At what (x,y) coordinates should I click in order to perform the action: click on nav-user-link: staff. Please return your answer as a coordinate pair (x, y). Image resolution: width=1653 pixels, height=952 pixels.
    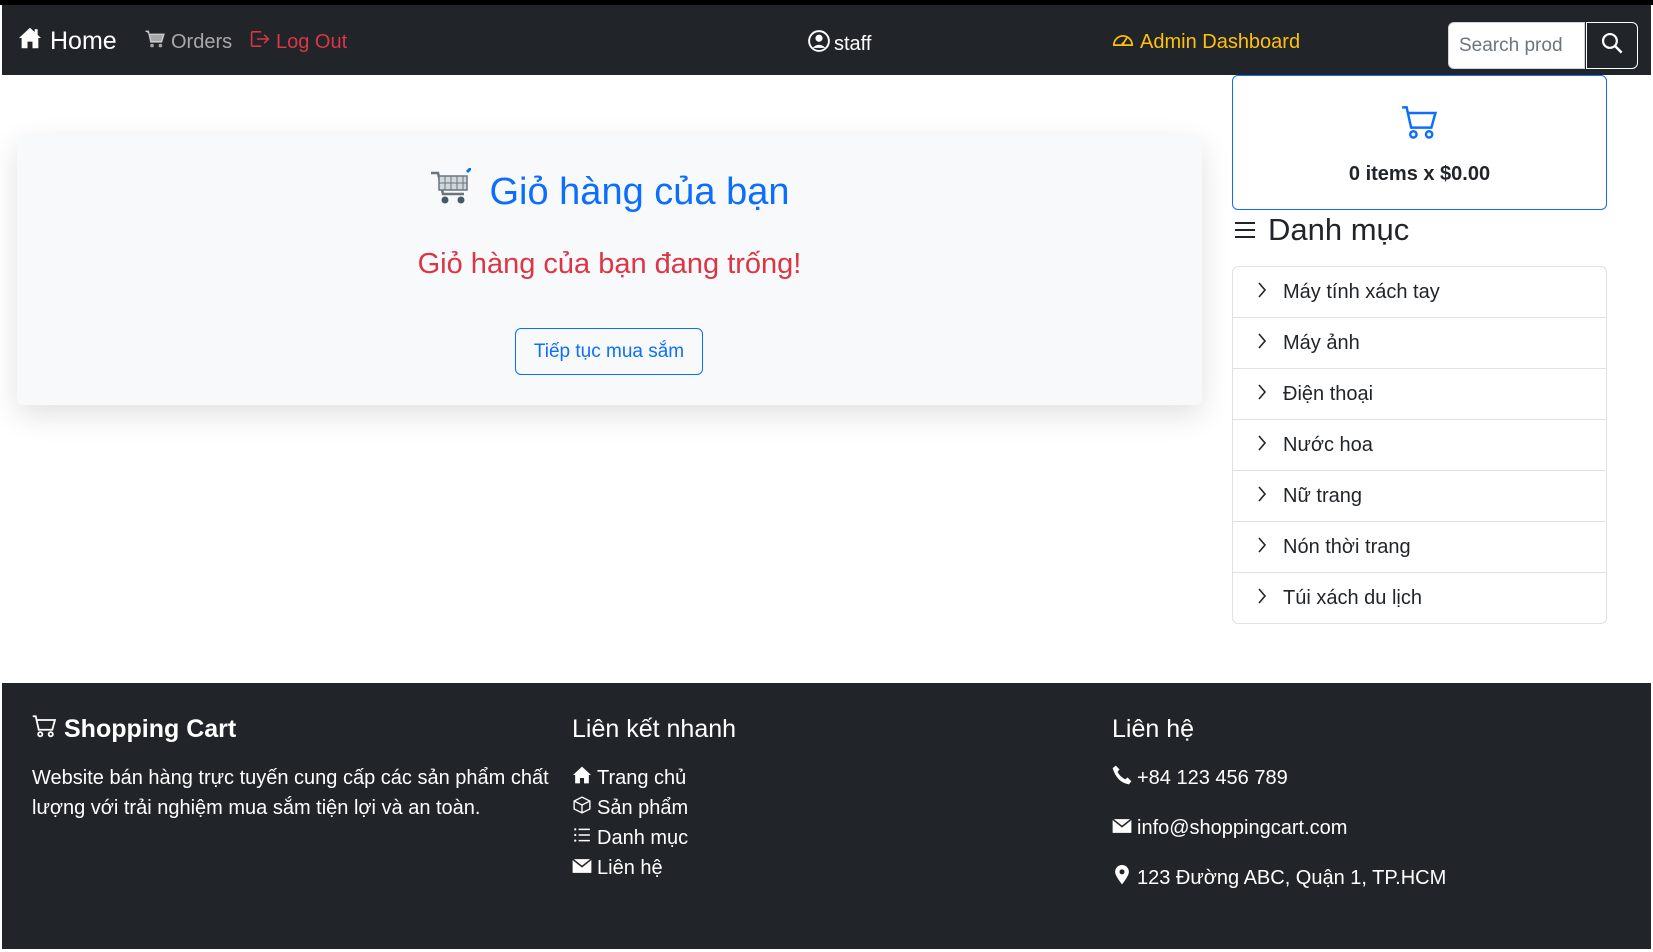
    Looking at the image, I should click on (839, 44).